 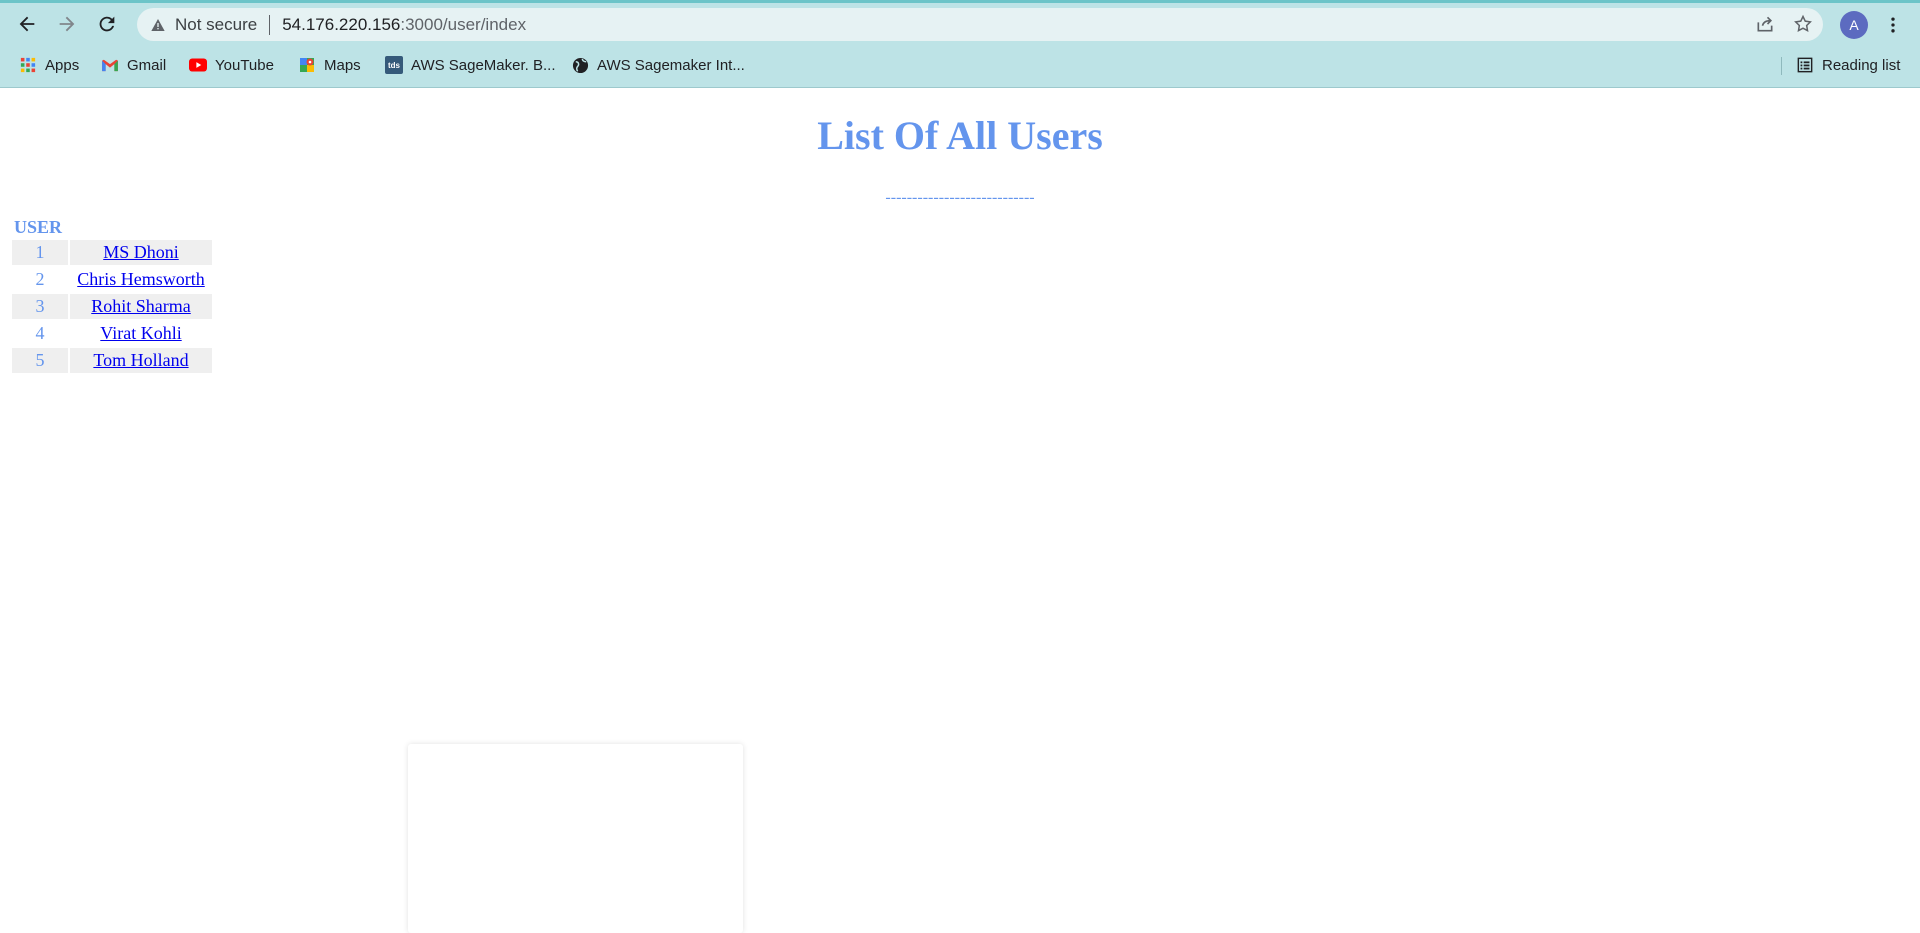 I want to click on table-row: 4 Virat Kohli, so click(x=112, y=333).